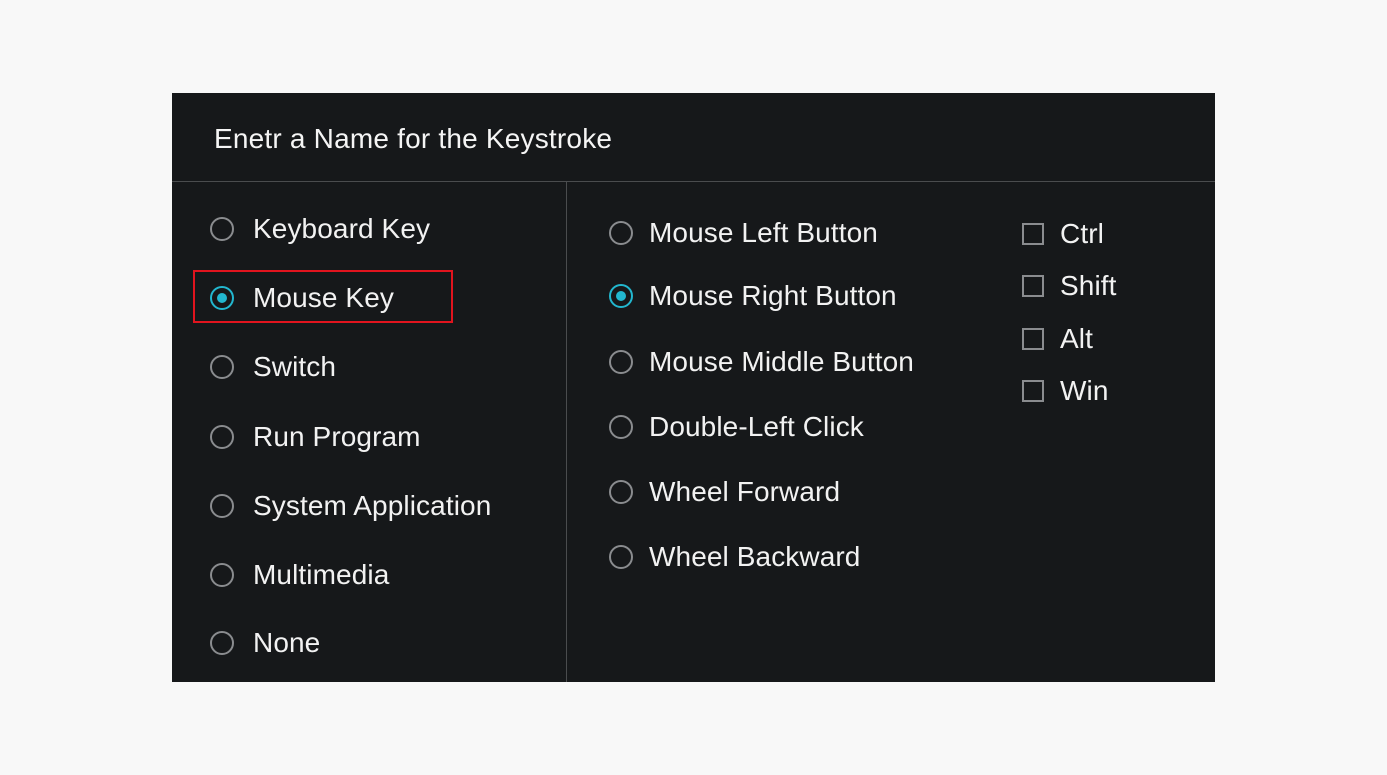  What do you see at coordinates (781, 361) in the screenshot?
I see `radio-option-label: Mouse Middle Button` at bounding box center [781, 361].